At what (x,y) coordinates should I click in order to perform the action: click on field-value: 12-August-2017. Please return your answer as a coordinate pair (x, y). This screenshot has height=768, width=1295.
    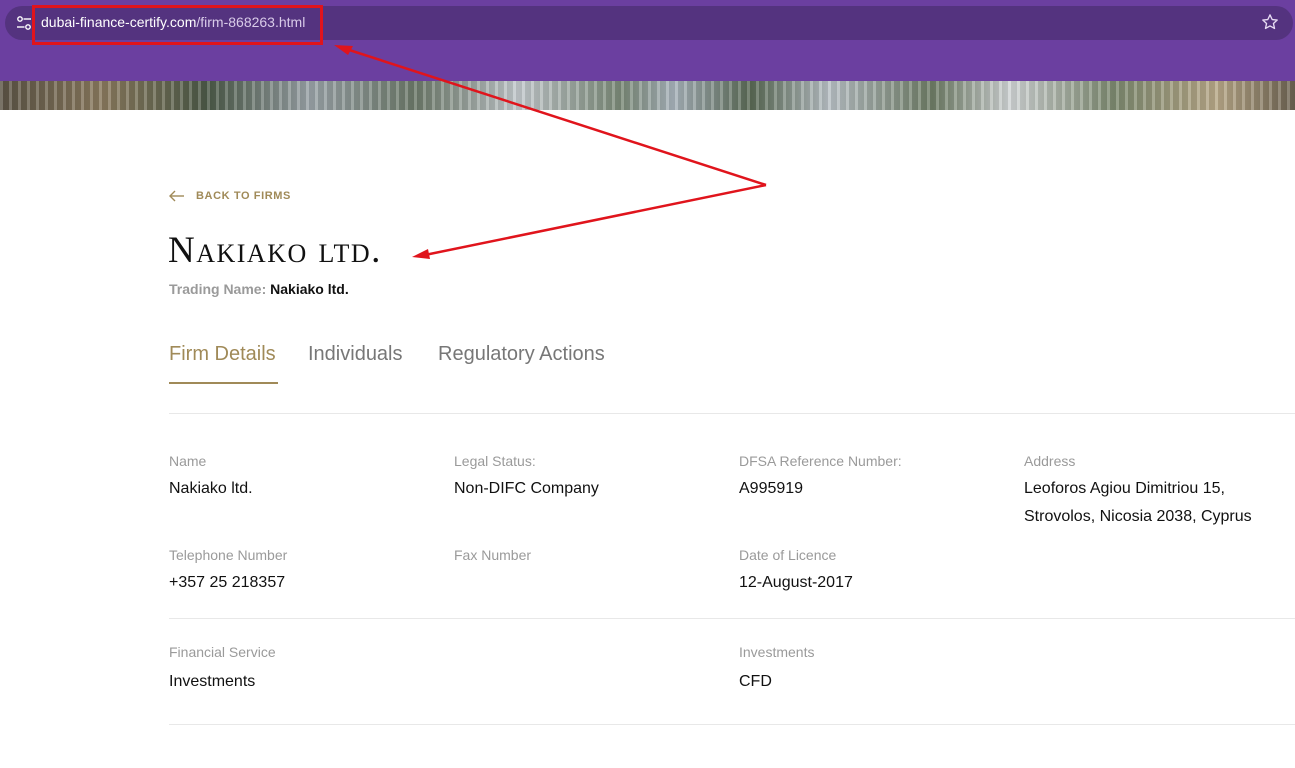
    Looking at the image, I should click on (796, 582).